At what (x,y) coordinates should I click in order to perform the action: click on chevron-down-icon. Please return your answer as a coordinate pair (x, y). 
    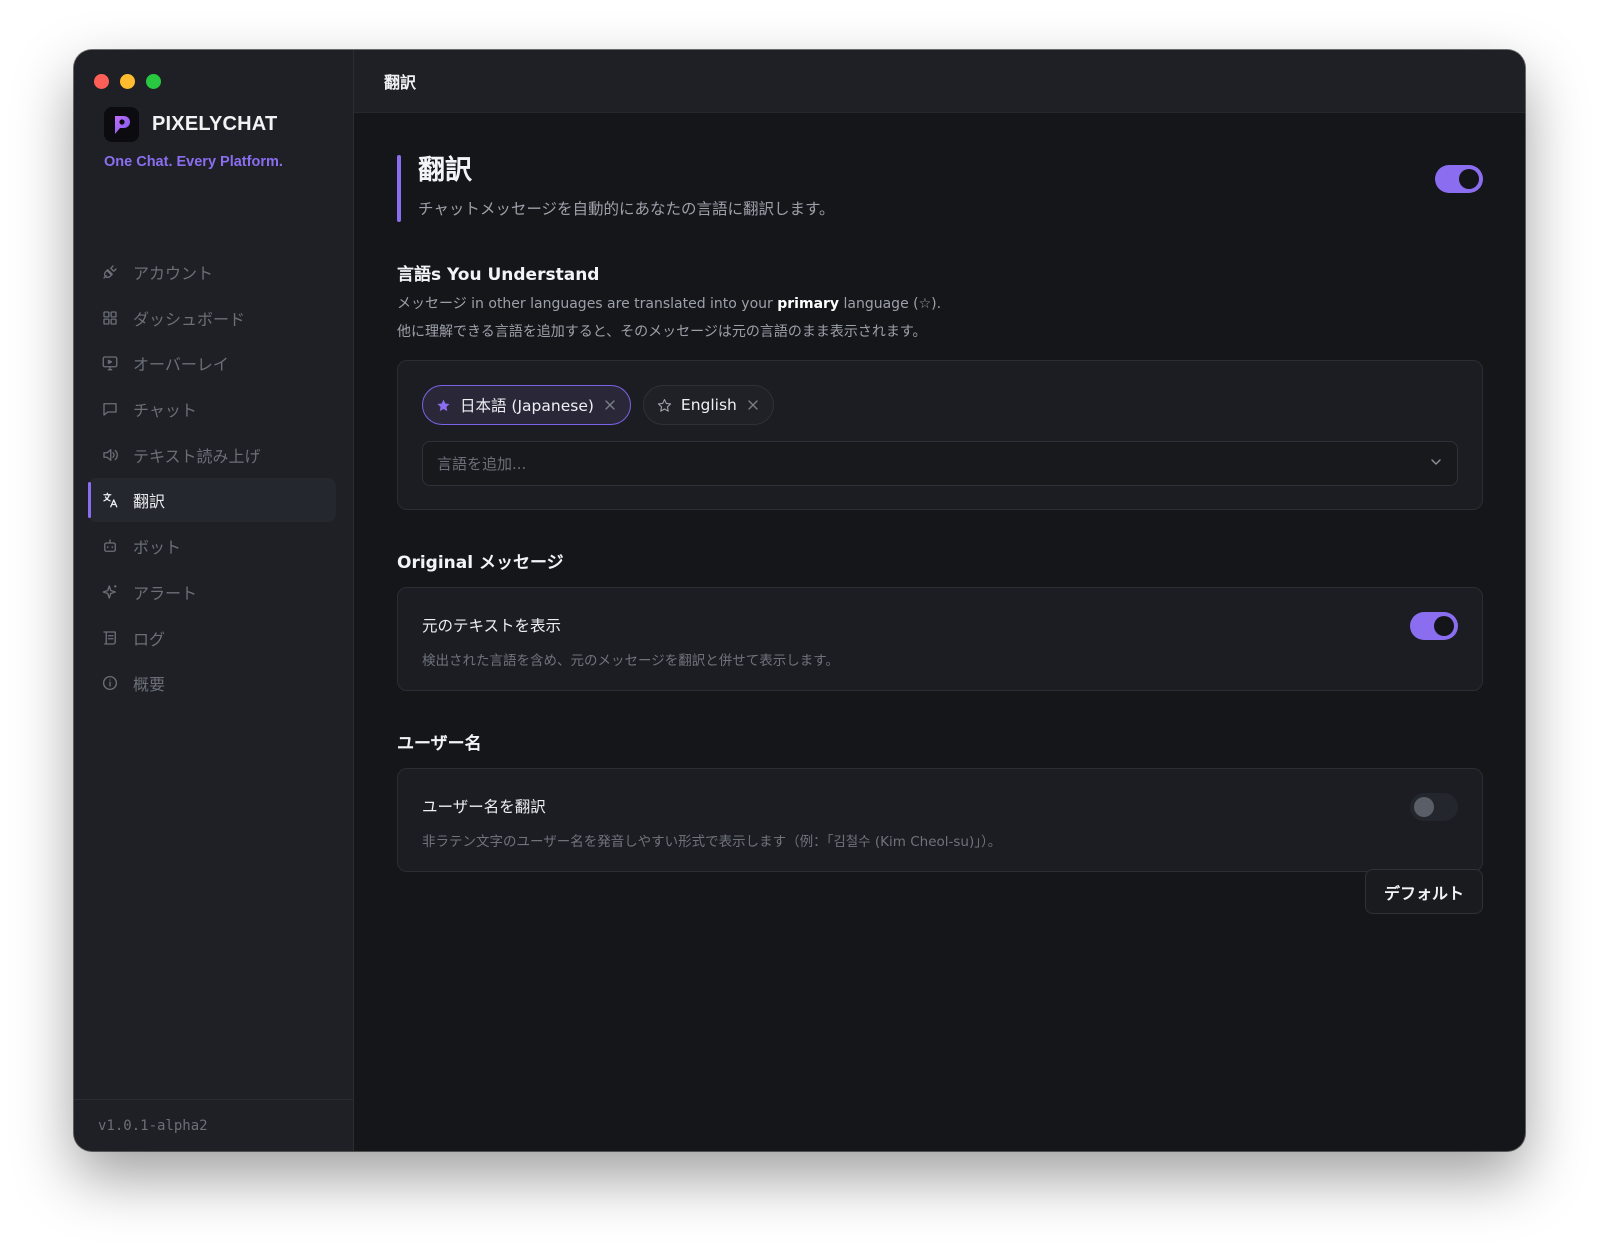
    Looking at the image, I should click on (1436, 463).